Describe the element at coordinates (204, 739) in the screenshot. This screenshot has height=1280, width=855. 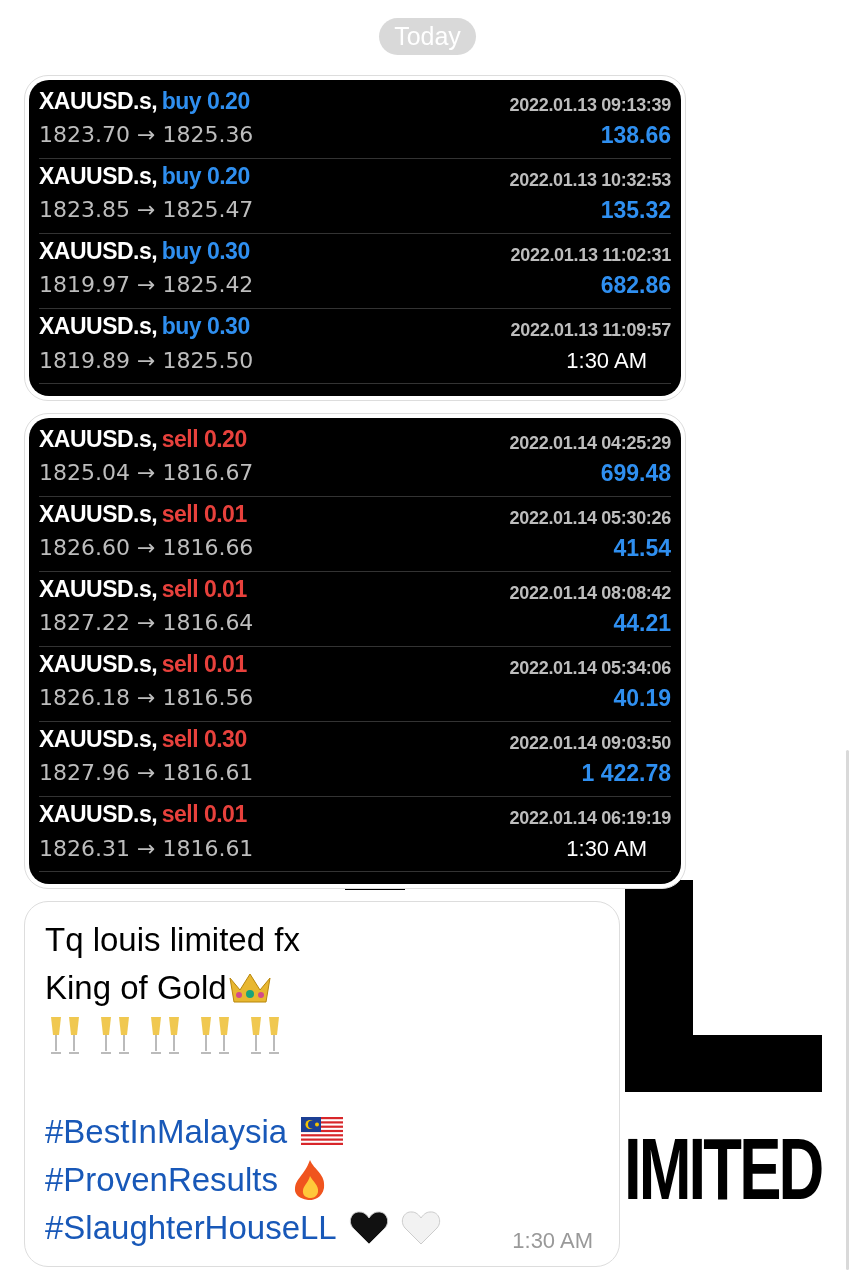
I see `trade-side: sell 0.30` at that location.